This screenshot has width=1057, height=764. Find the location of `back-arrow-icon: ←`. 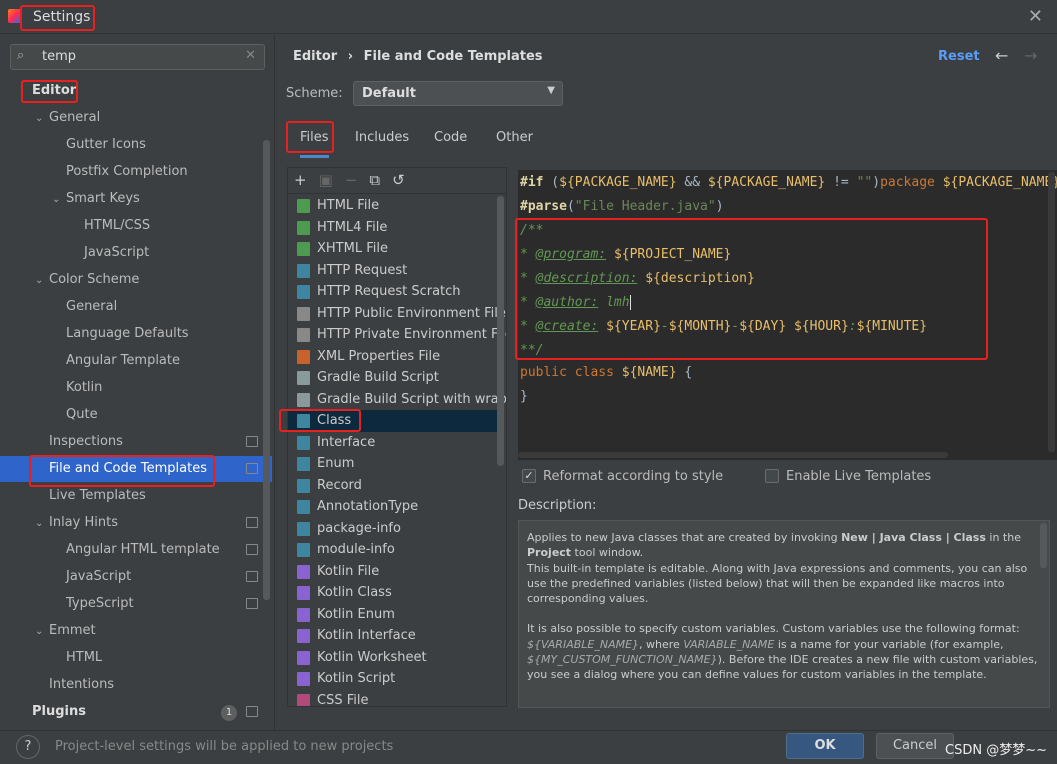

back-arrow-icon: ← is located at coordinates (1001, 55).